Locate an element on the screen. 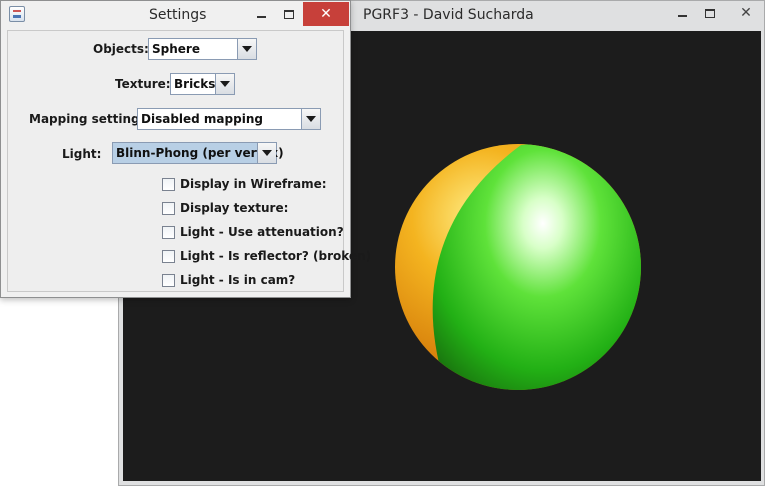 Image resolution: width=765 pixels, height=486 pixels. texture-label: Texture: is located at coordinates (143, 84).